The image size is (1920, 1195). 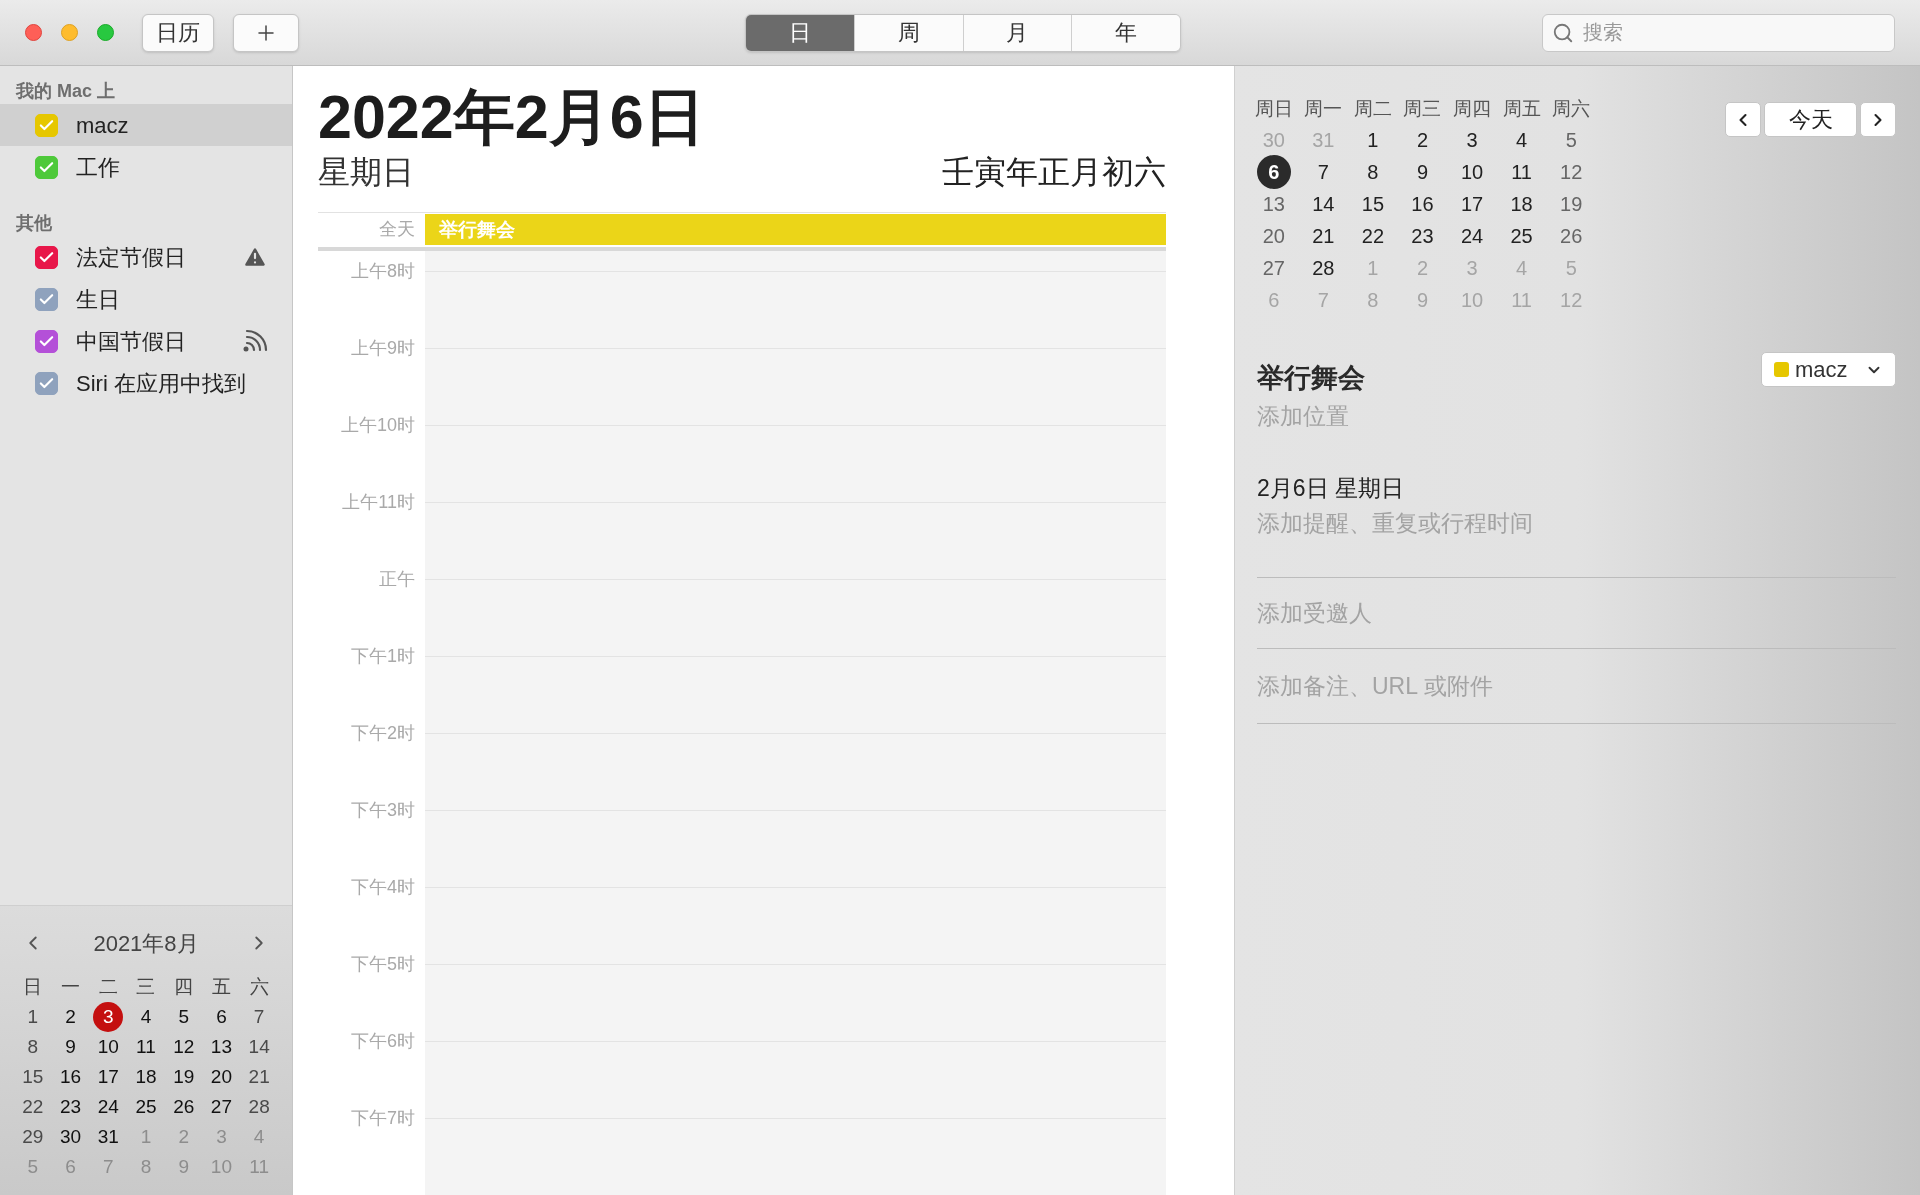 What do you see at coordinates (1743, 119) in the screenshot?
I see `previous-day-button` at bounding box center [1743, 119].